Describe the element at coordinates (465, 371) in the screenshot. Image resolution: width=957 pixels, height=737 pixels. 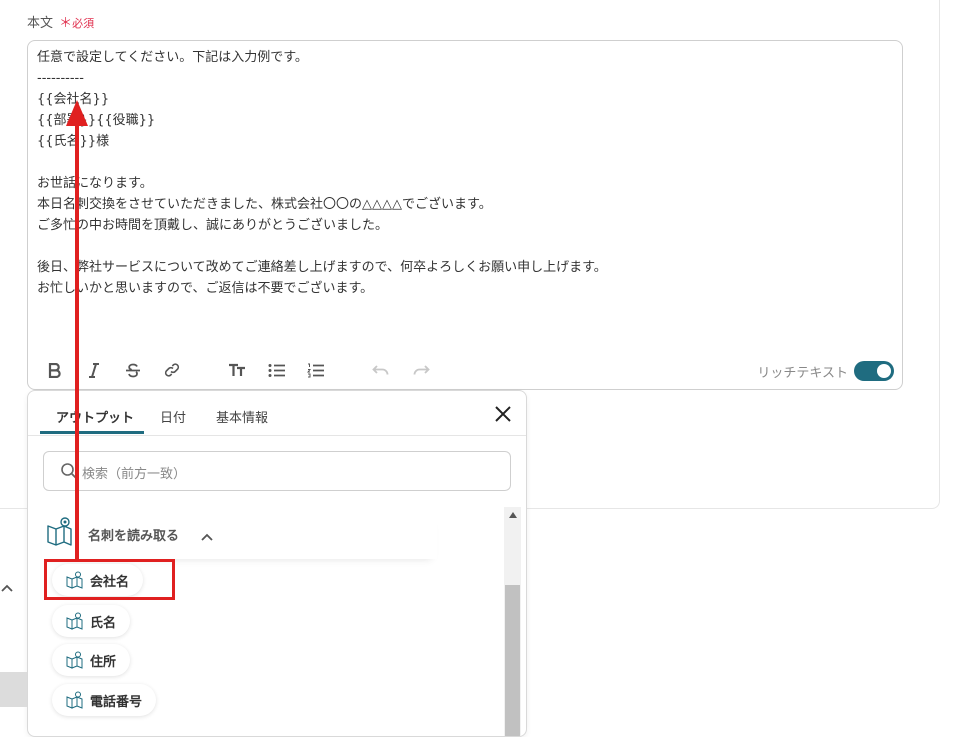
I see `editor-toolbar: リッチテキスト` at that location.